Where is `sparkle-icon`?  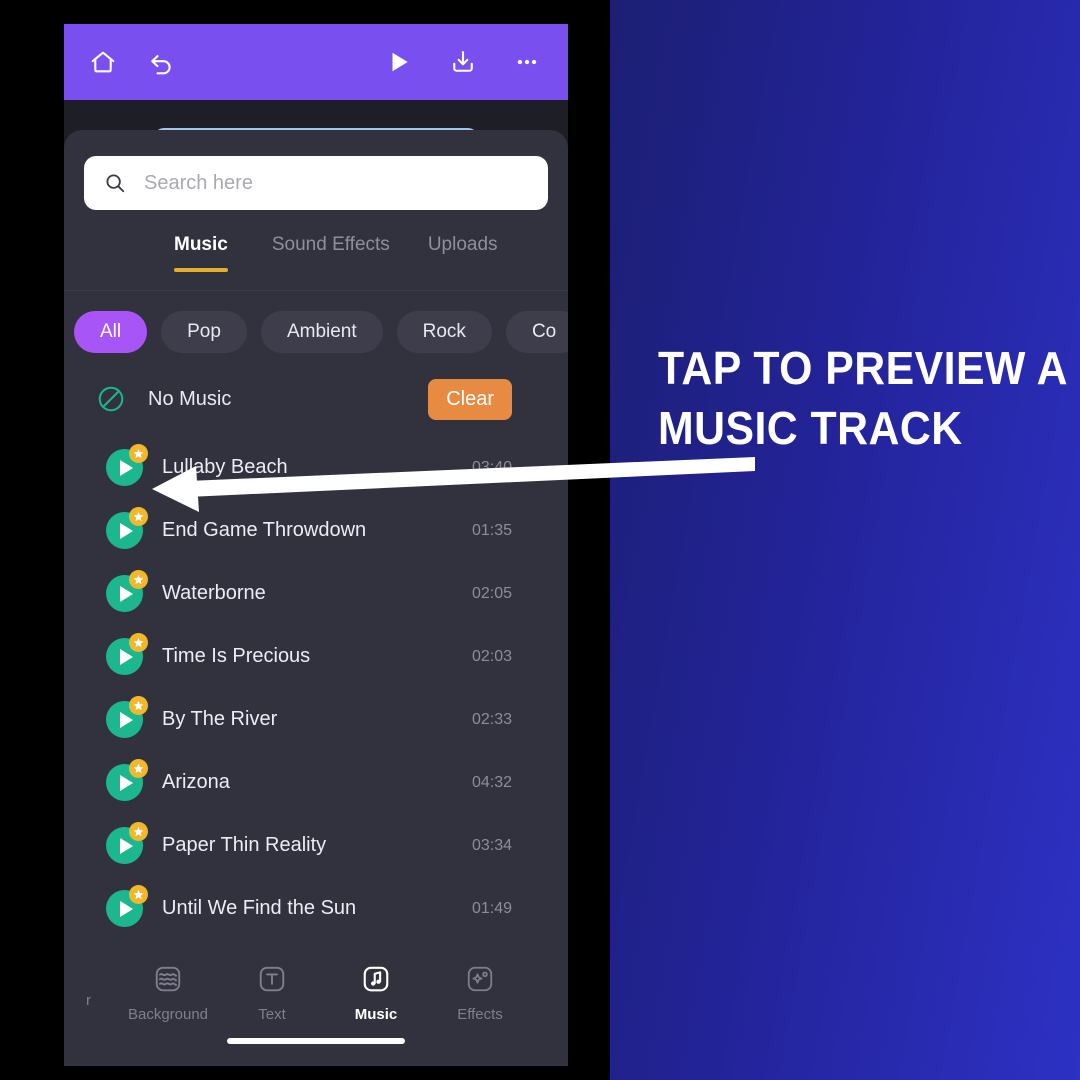 sparkle-icon is located at coordinates (480, 979).